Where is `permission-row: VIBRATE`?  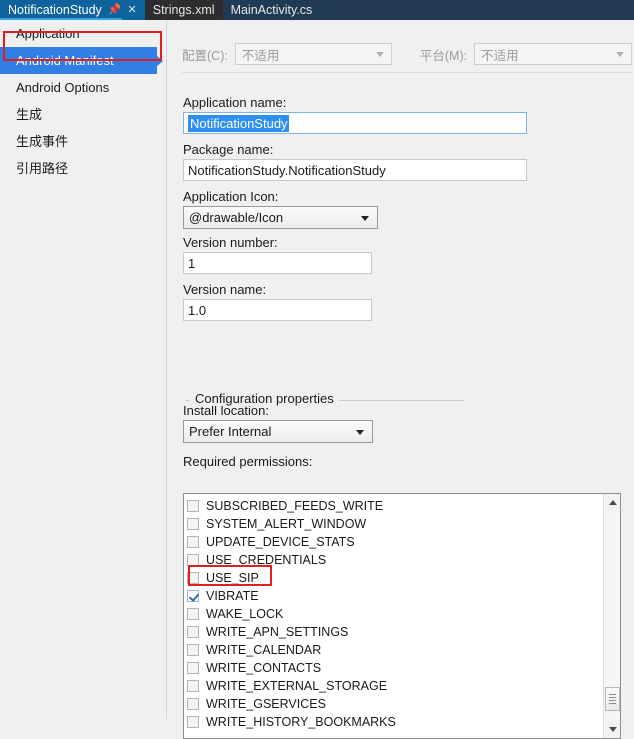 permission-row: VIBRATE is located at coordinates (395, 596).